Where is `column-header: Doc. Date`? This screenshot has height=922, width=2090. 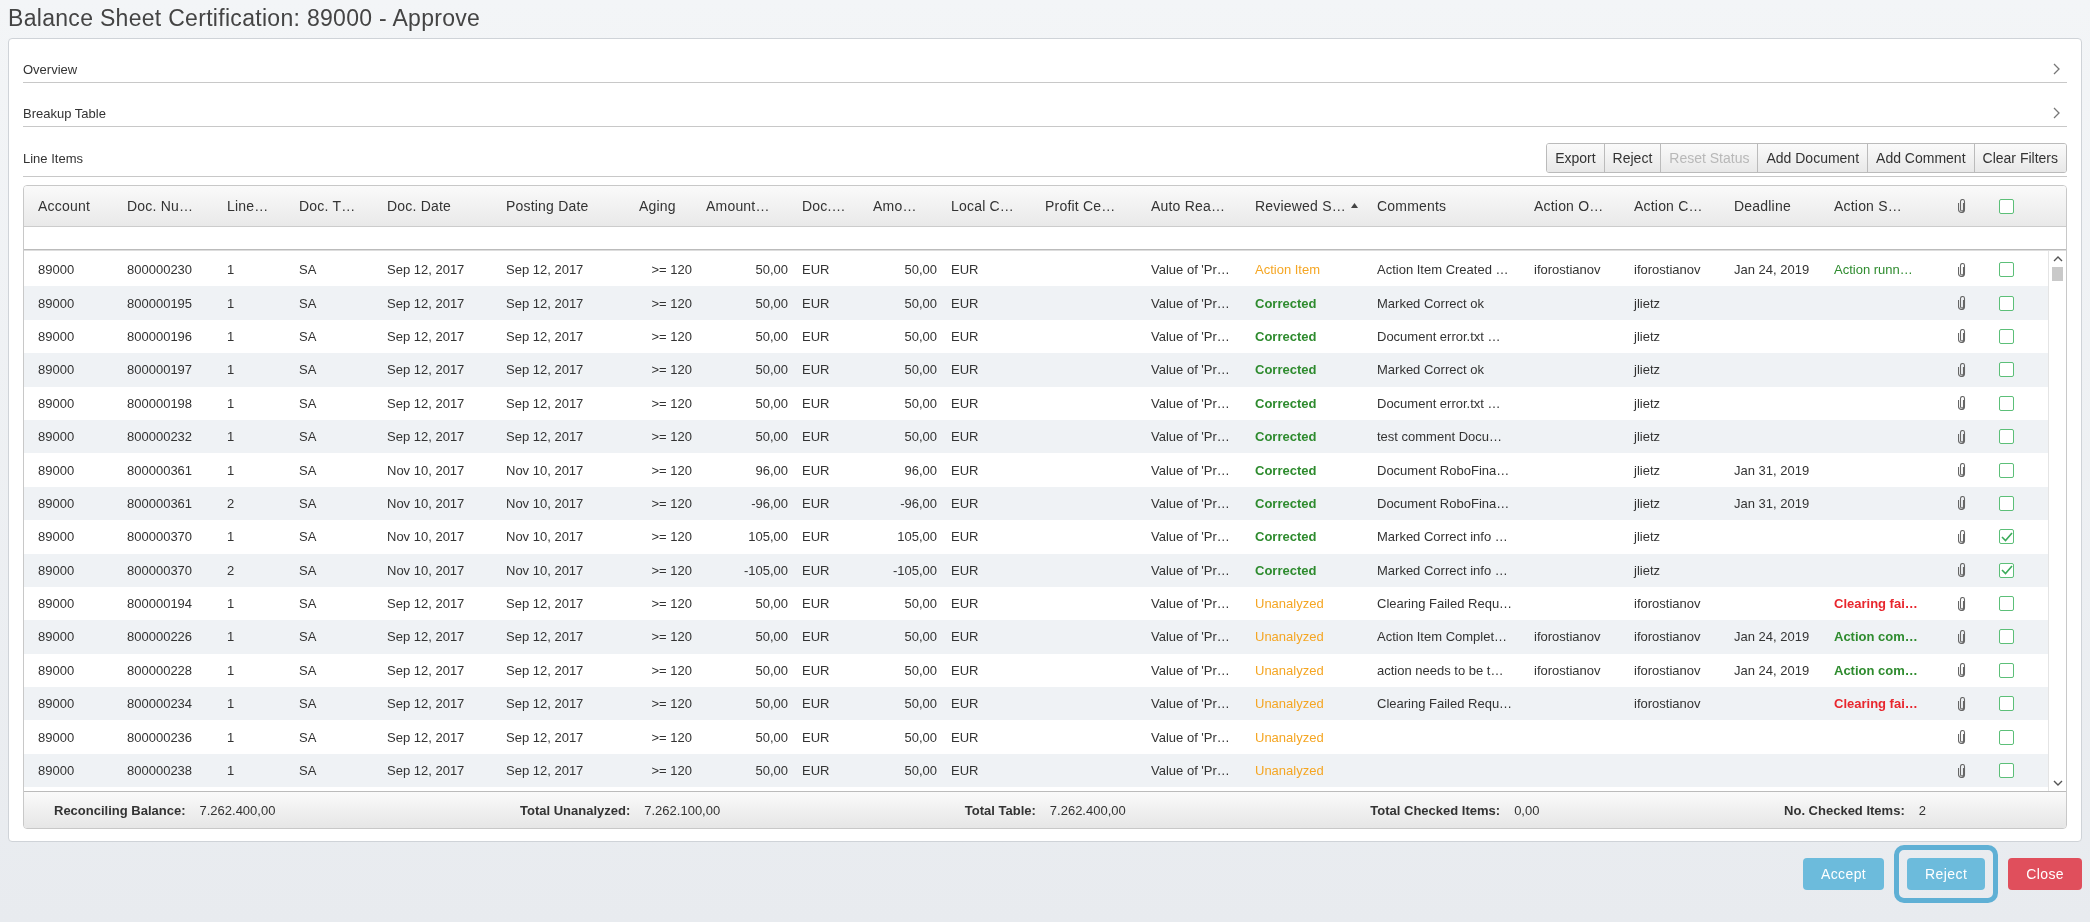 column-header: Doc. Date is located at coordinates (419, 206).